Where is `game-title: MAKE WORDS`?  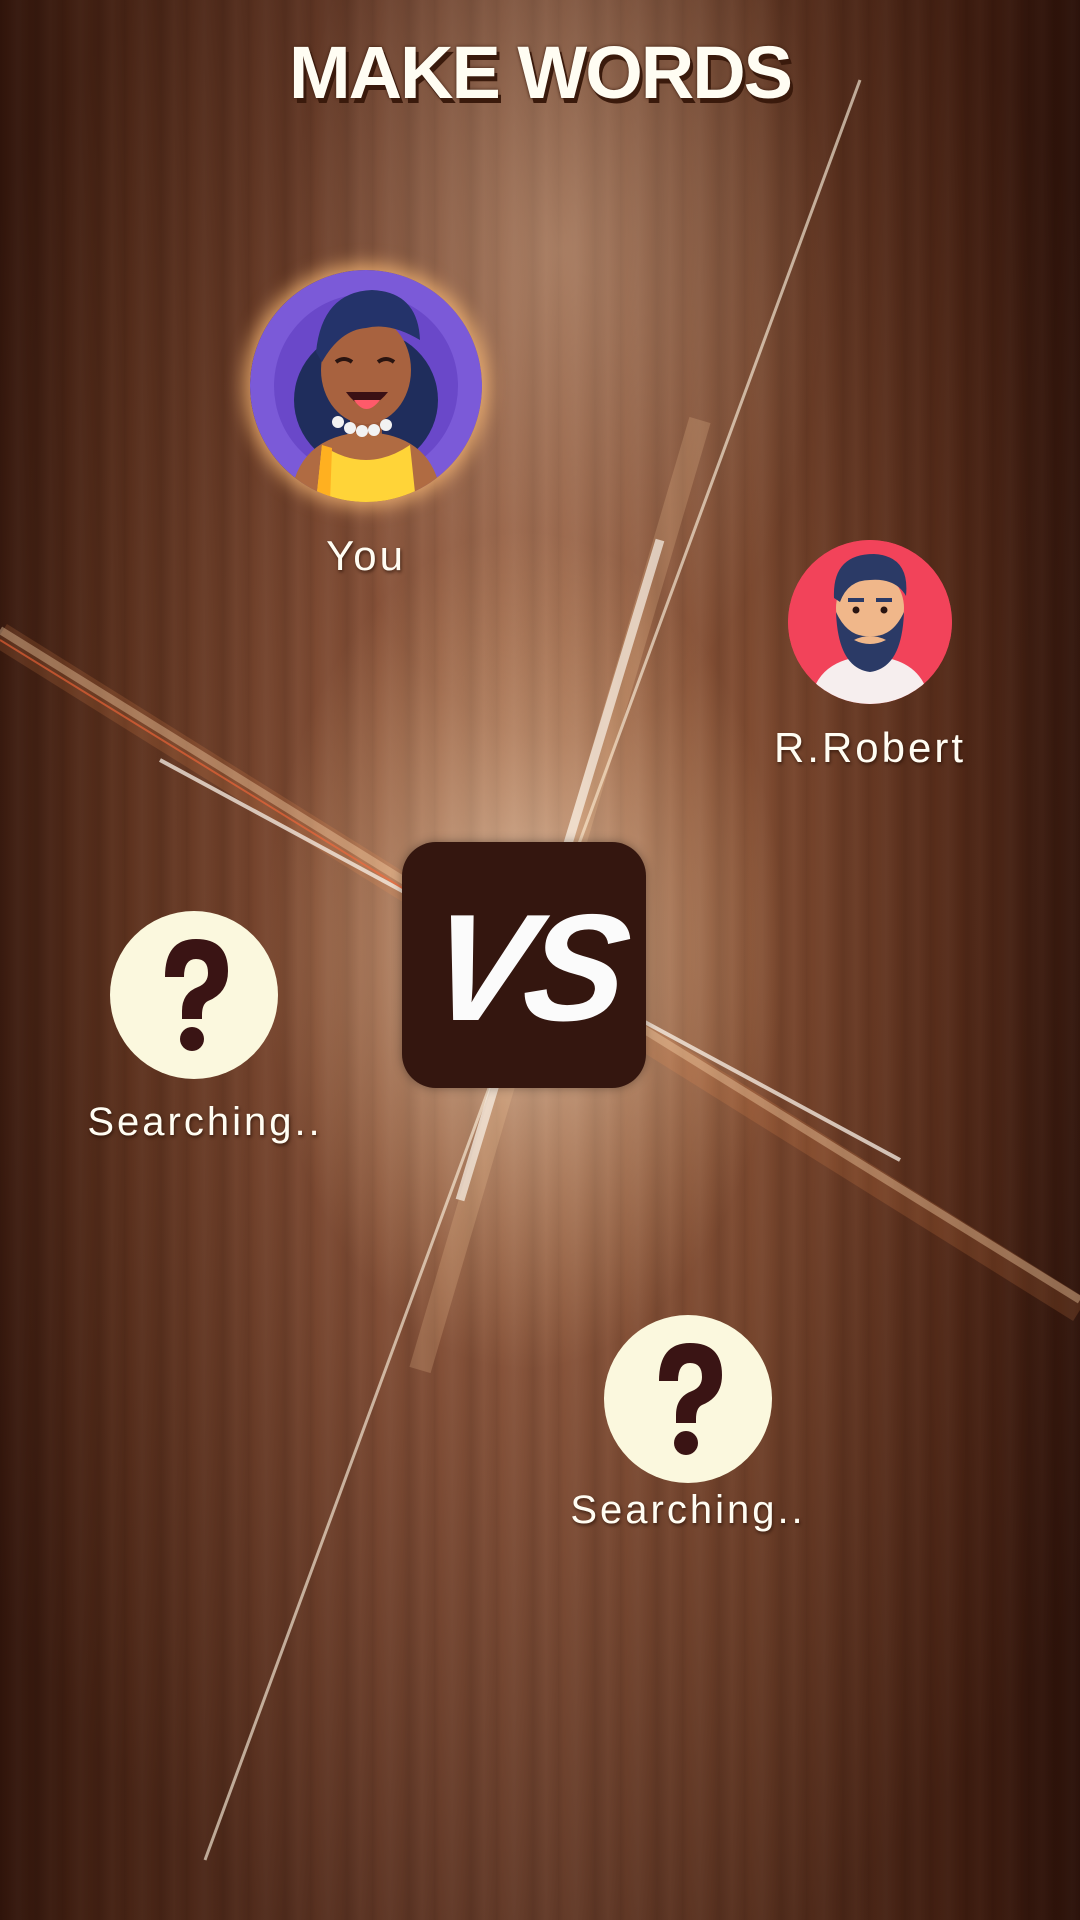
game-title: MAKE WORDS is located at coordinates (540, 72).